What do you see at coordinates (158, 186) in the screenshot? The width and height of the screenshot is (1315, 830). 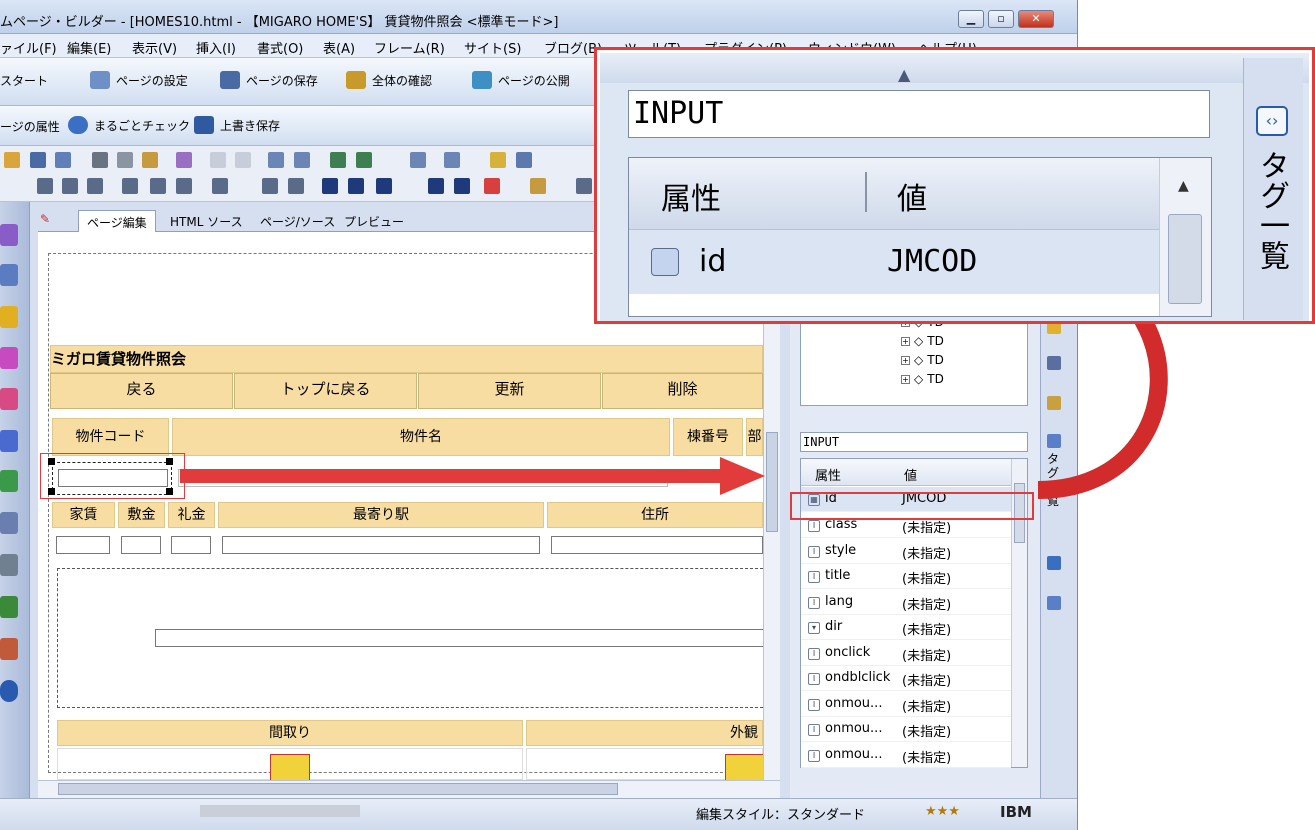 I see `valign-middle-icon` at bounding box center [158, 186].